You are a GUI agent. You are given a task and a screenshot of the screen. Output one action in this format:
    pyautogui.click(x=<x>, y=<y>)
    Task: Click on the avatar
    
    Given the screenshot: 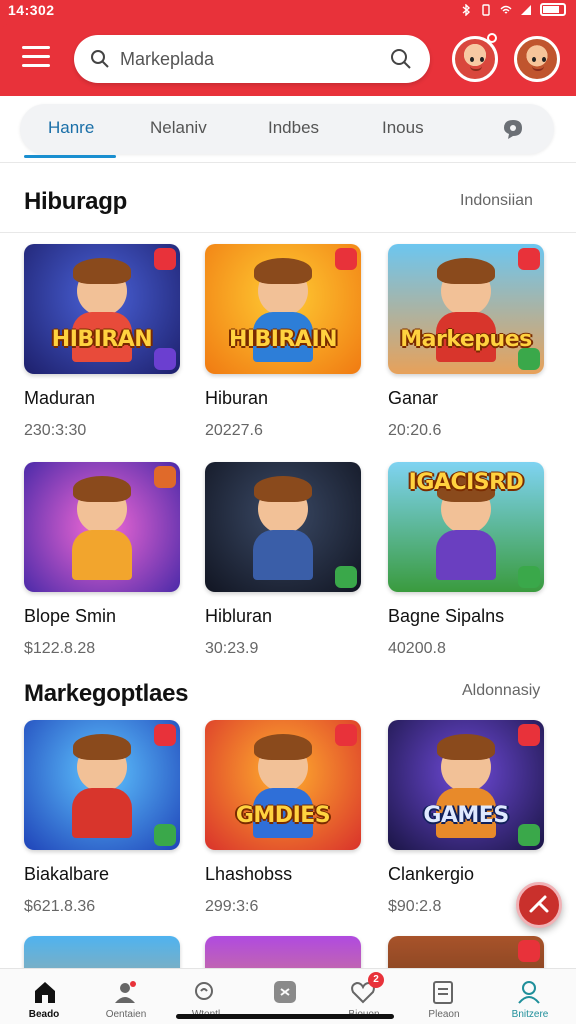 What is the action you would take?
    pyautogui.click(x=537, y=59)
    